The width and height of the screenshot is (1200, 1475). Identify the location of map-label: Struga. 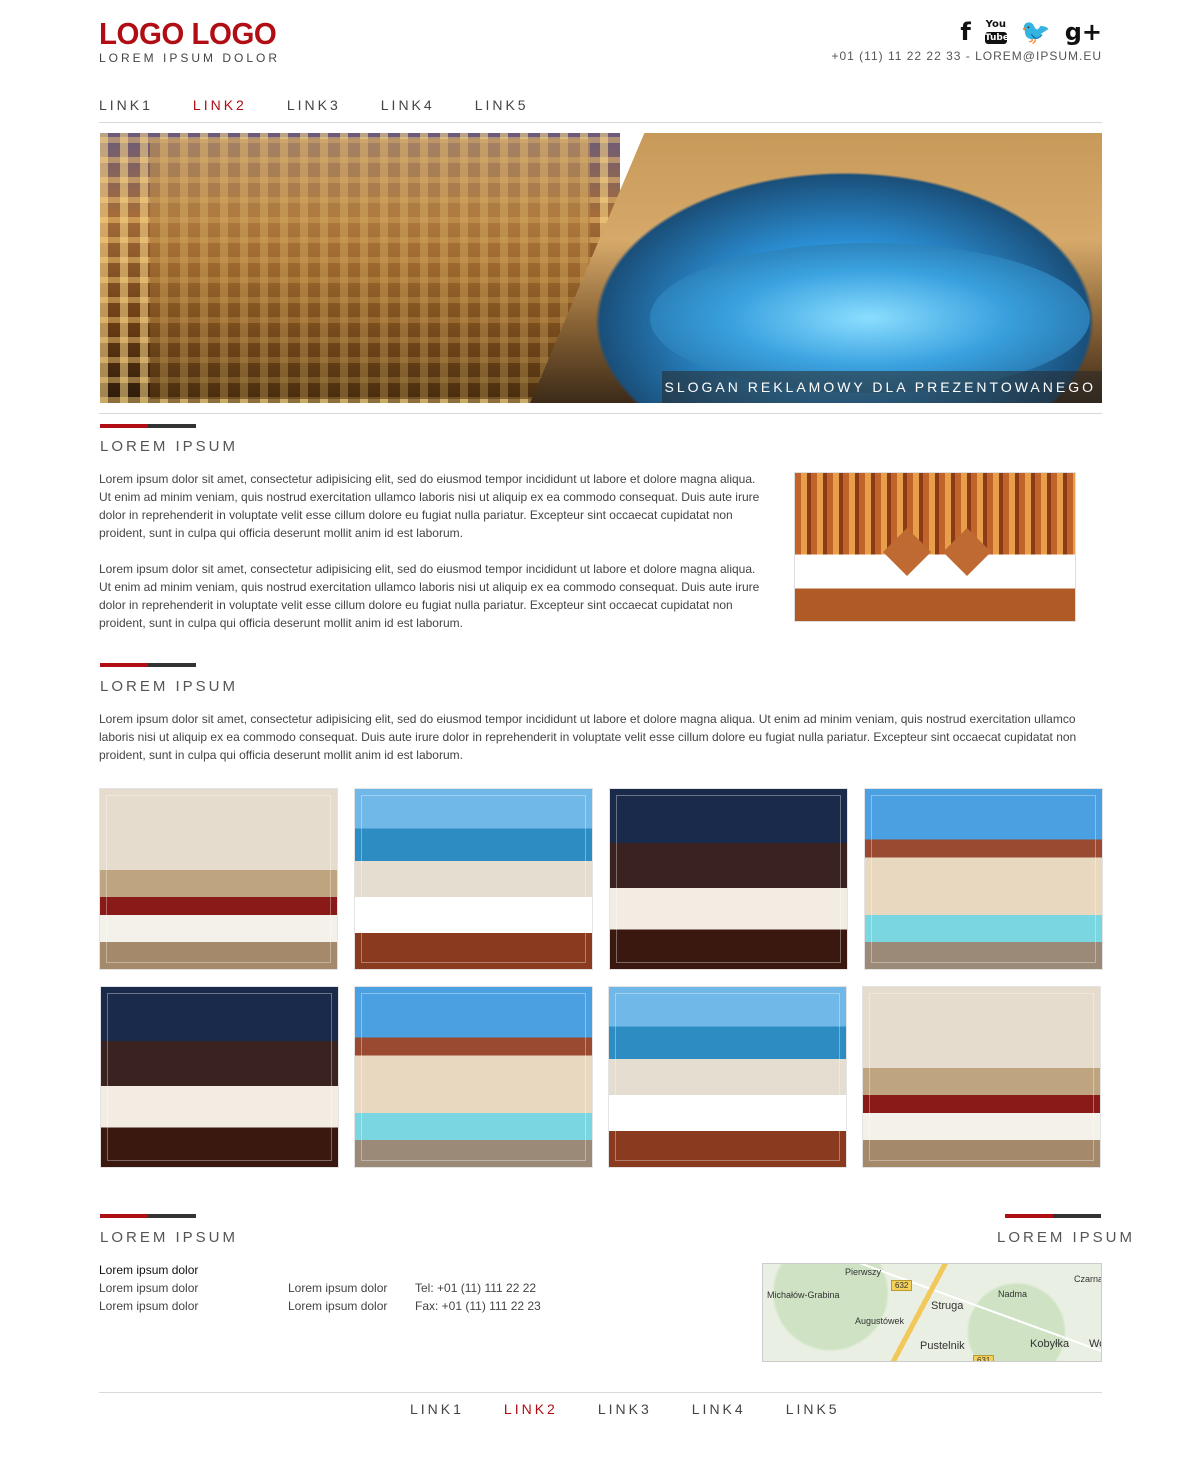
(947, 1306).